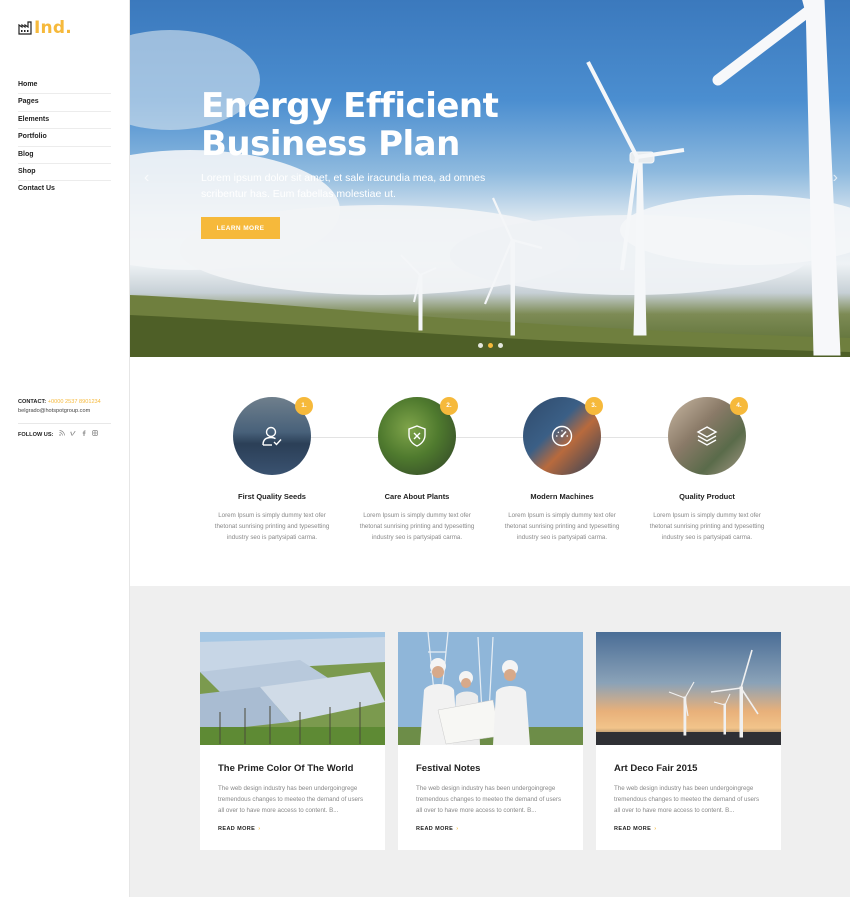 The height and width of the screenshot is (897, 850). I want to click on blog-card-title: The Prime Color Of The World, so click(301, 768).